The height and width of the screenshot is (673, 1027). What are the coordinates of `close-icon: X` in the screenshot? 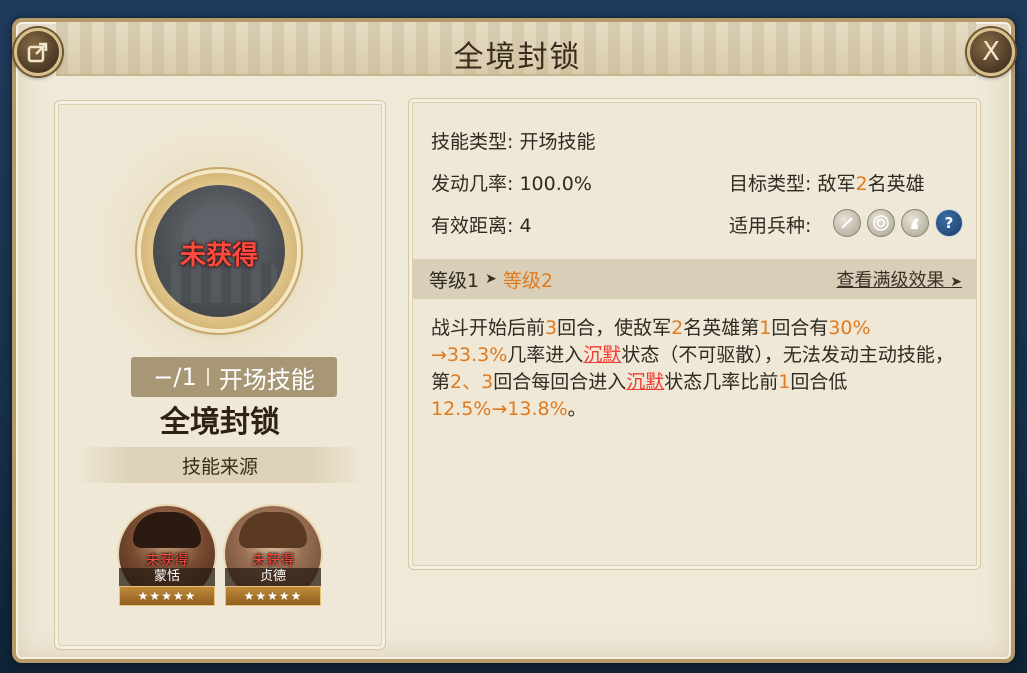 It's located at (991, 52).